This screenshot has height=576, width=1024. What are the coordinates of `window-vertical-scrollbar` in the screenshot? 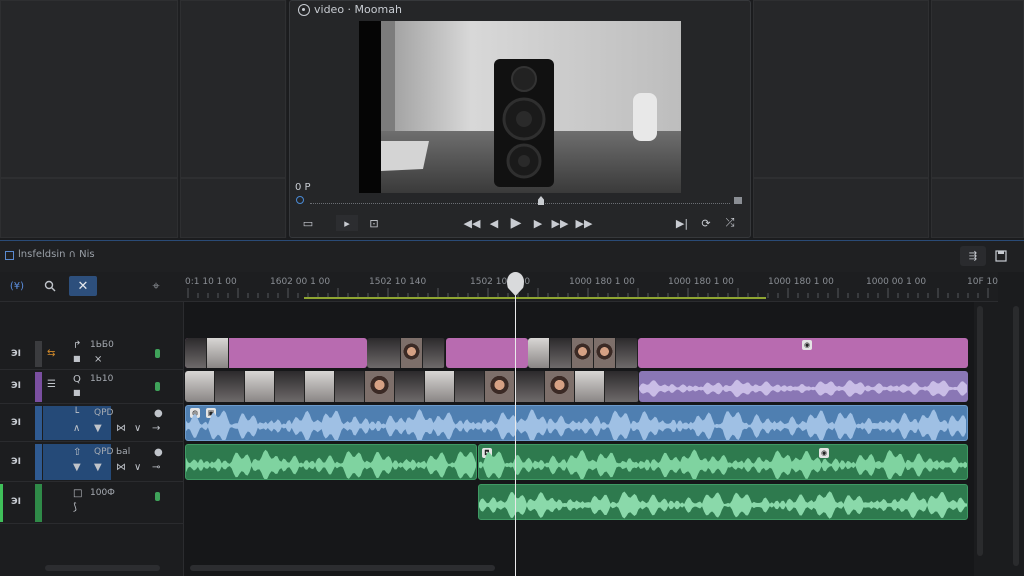 It's located at (1016, 436).